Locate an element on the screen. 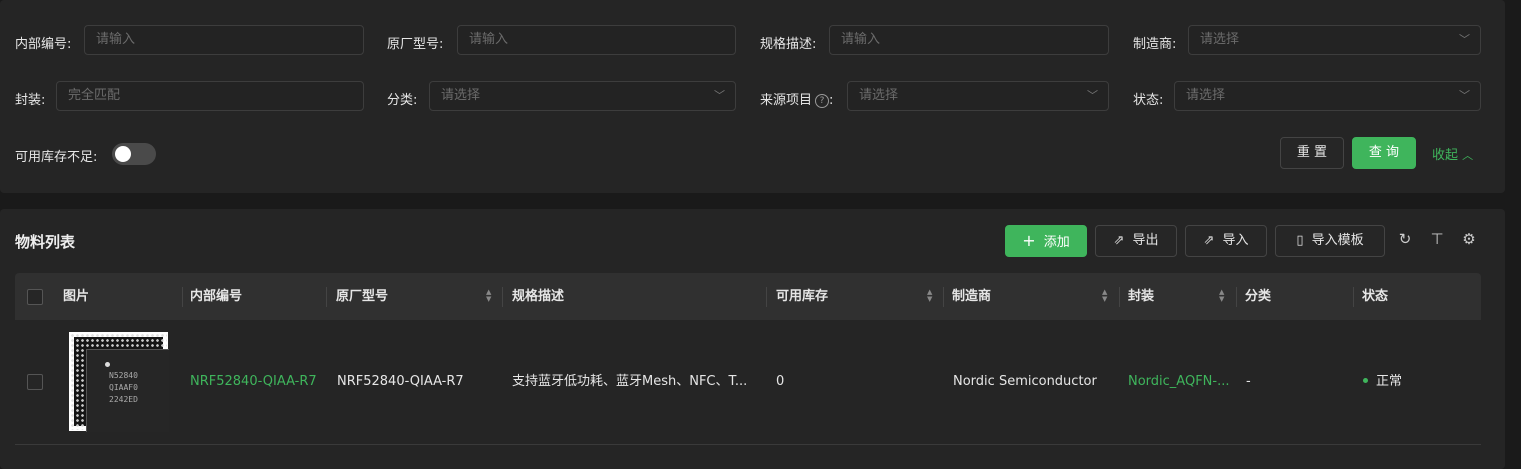  row-category: - is located at coordinates (1248, 381).